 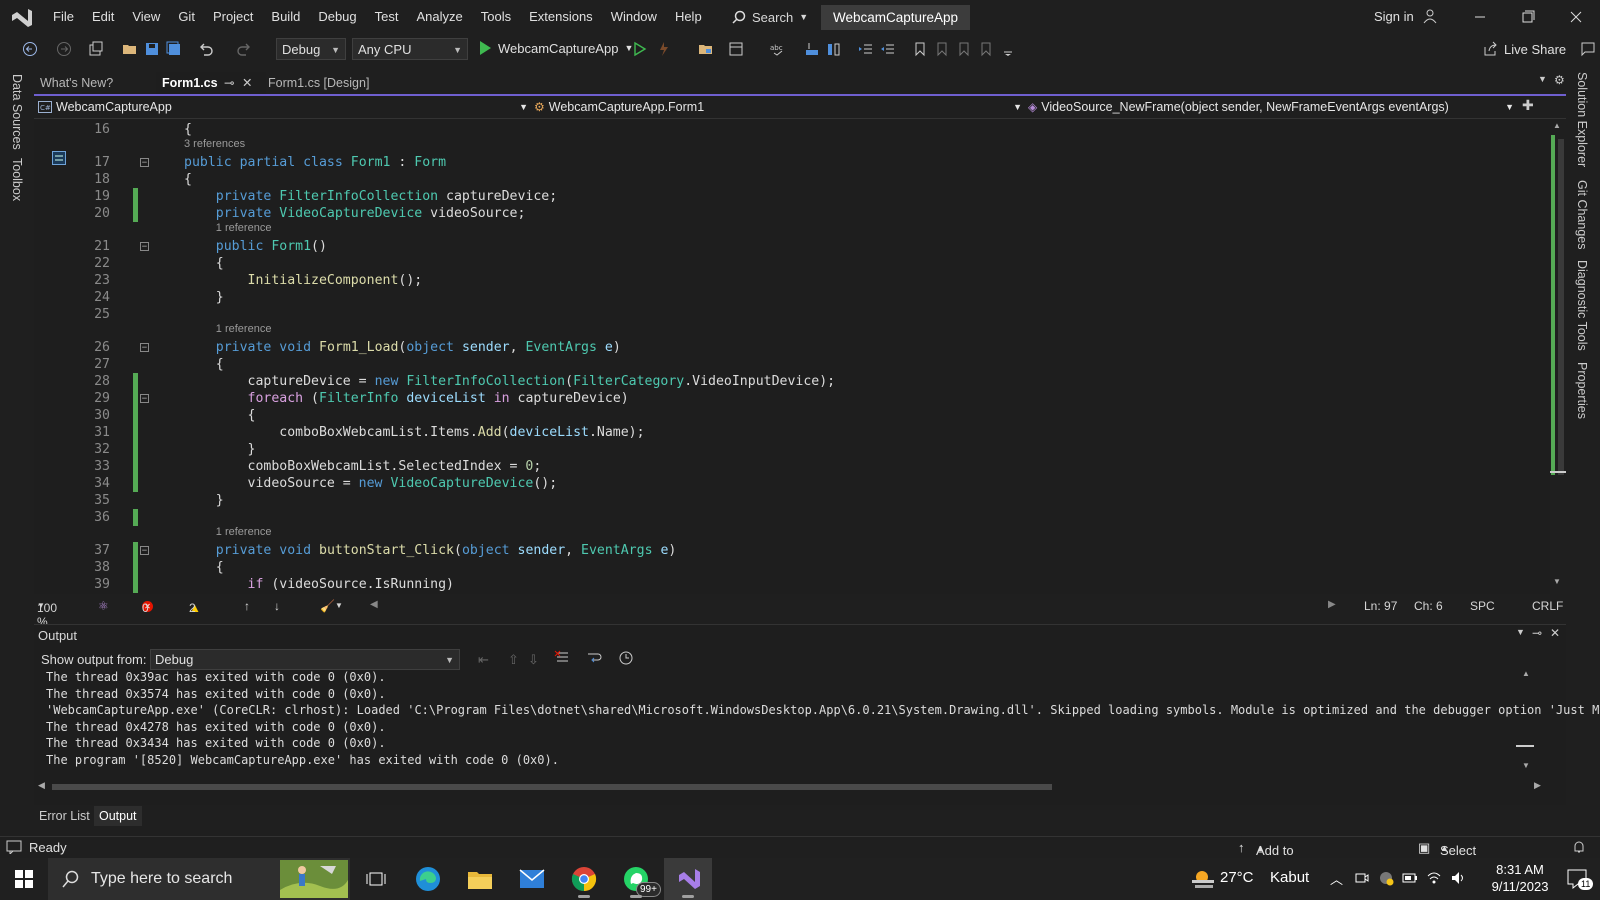 What do you see at coordinates (1480, 17) in the screenshot?
I see `minimize-button` at bounding box center [1480, 17].